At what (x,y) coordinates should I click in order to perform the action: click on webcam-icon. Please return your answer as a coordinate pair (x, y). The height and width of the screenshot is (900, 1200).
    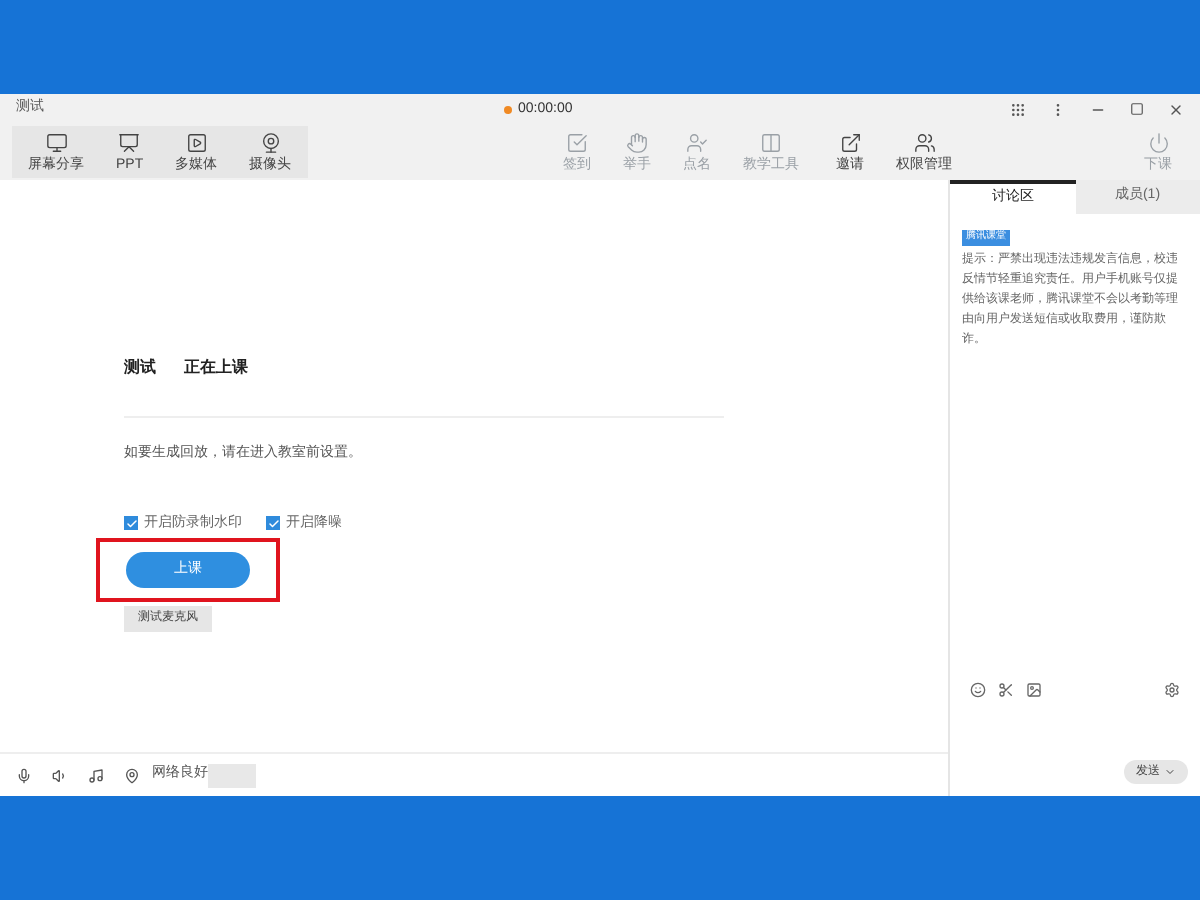
    Looking at the image, I should click on (270, 143).